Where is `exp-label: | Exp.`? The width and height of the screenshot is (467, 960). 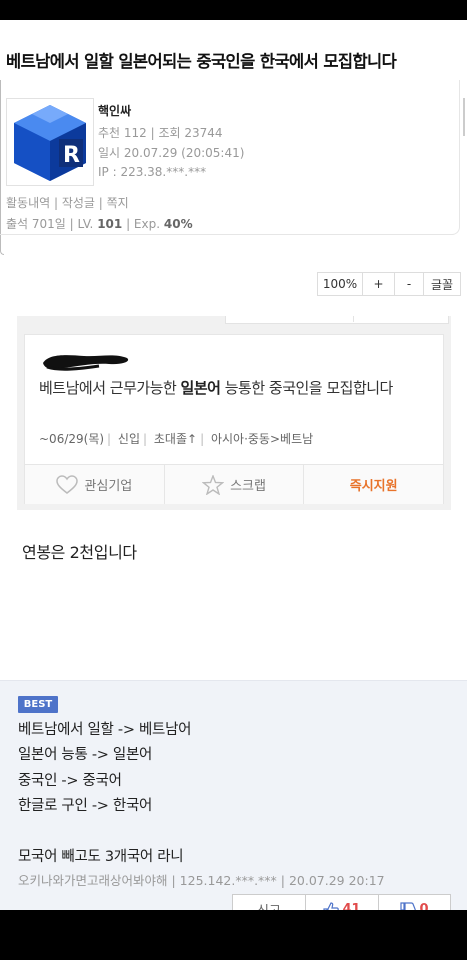 exp-label: | Exp. is located at coordinates (143, 224).